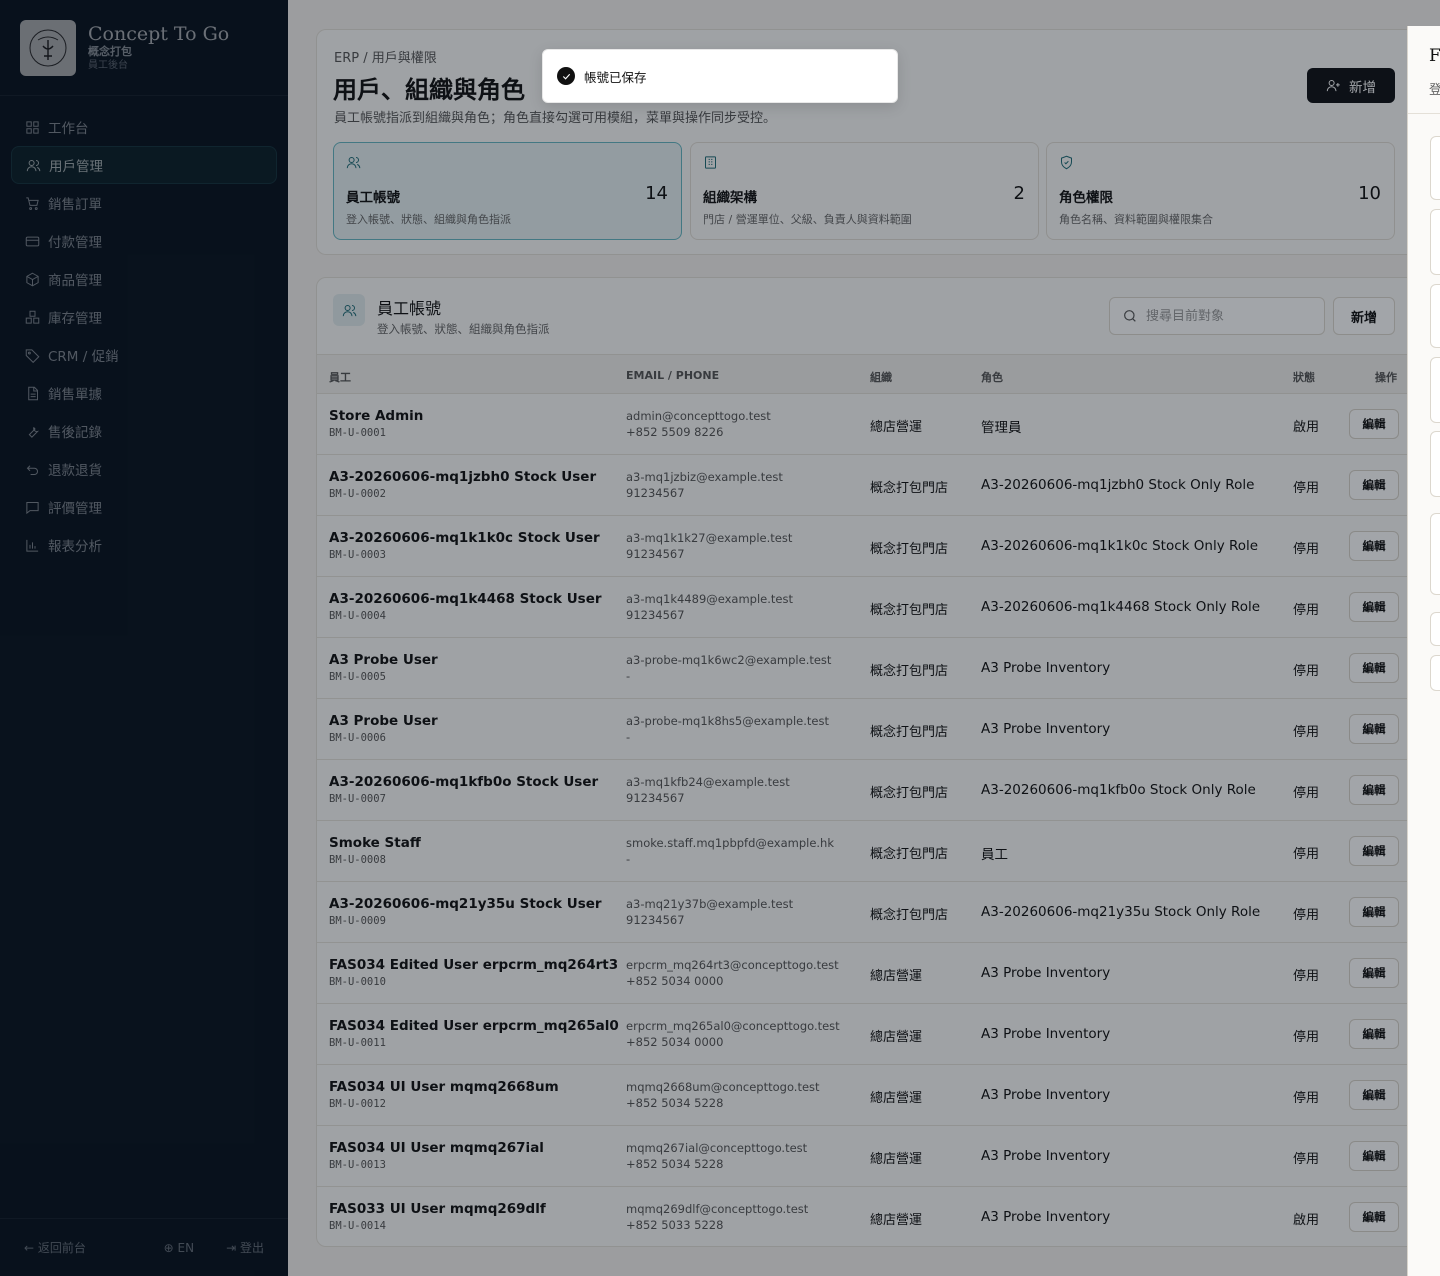  Describe the element at coordinates (615, 77) in the screenshot. I see `toast-message: 帳號已保存` at that location.